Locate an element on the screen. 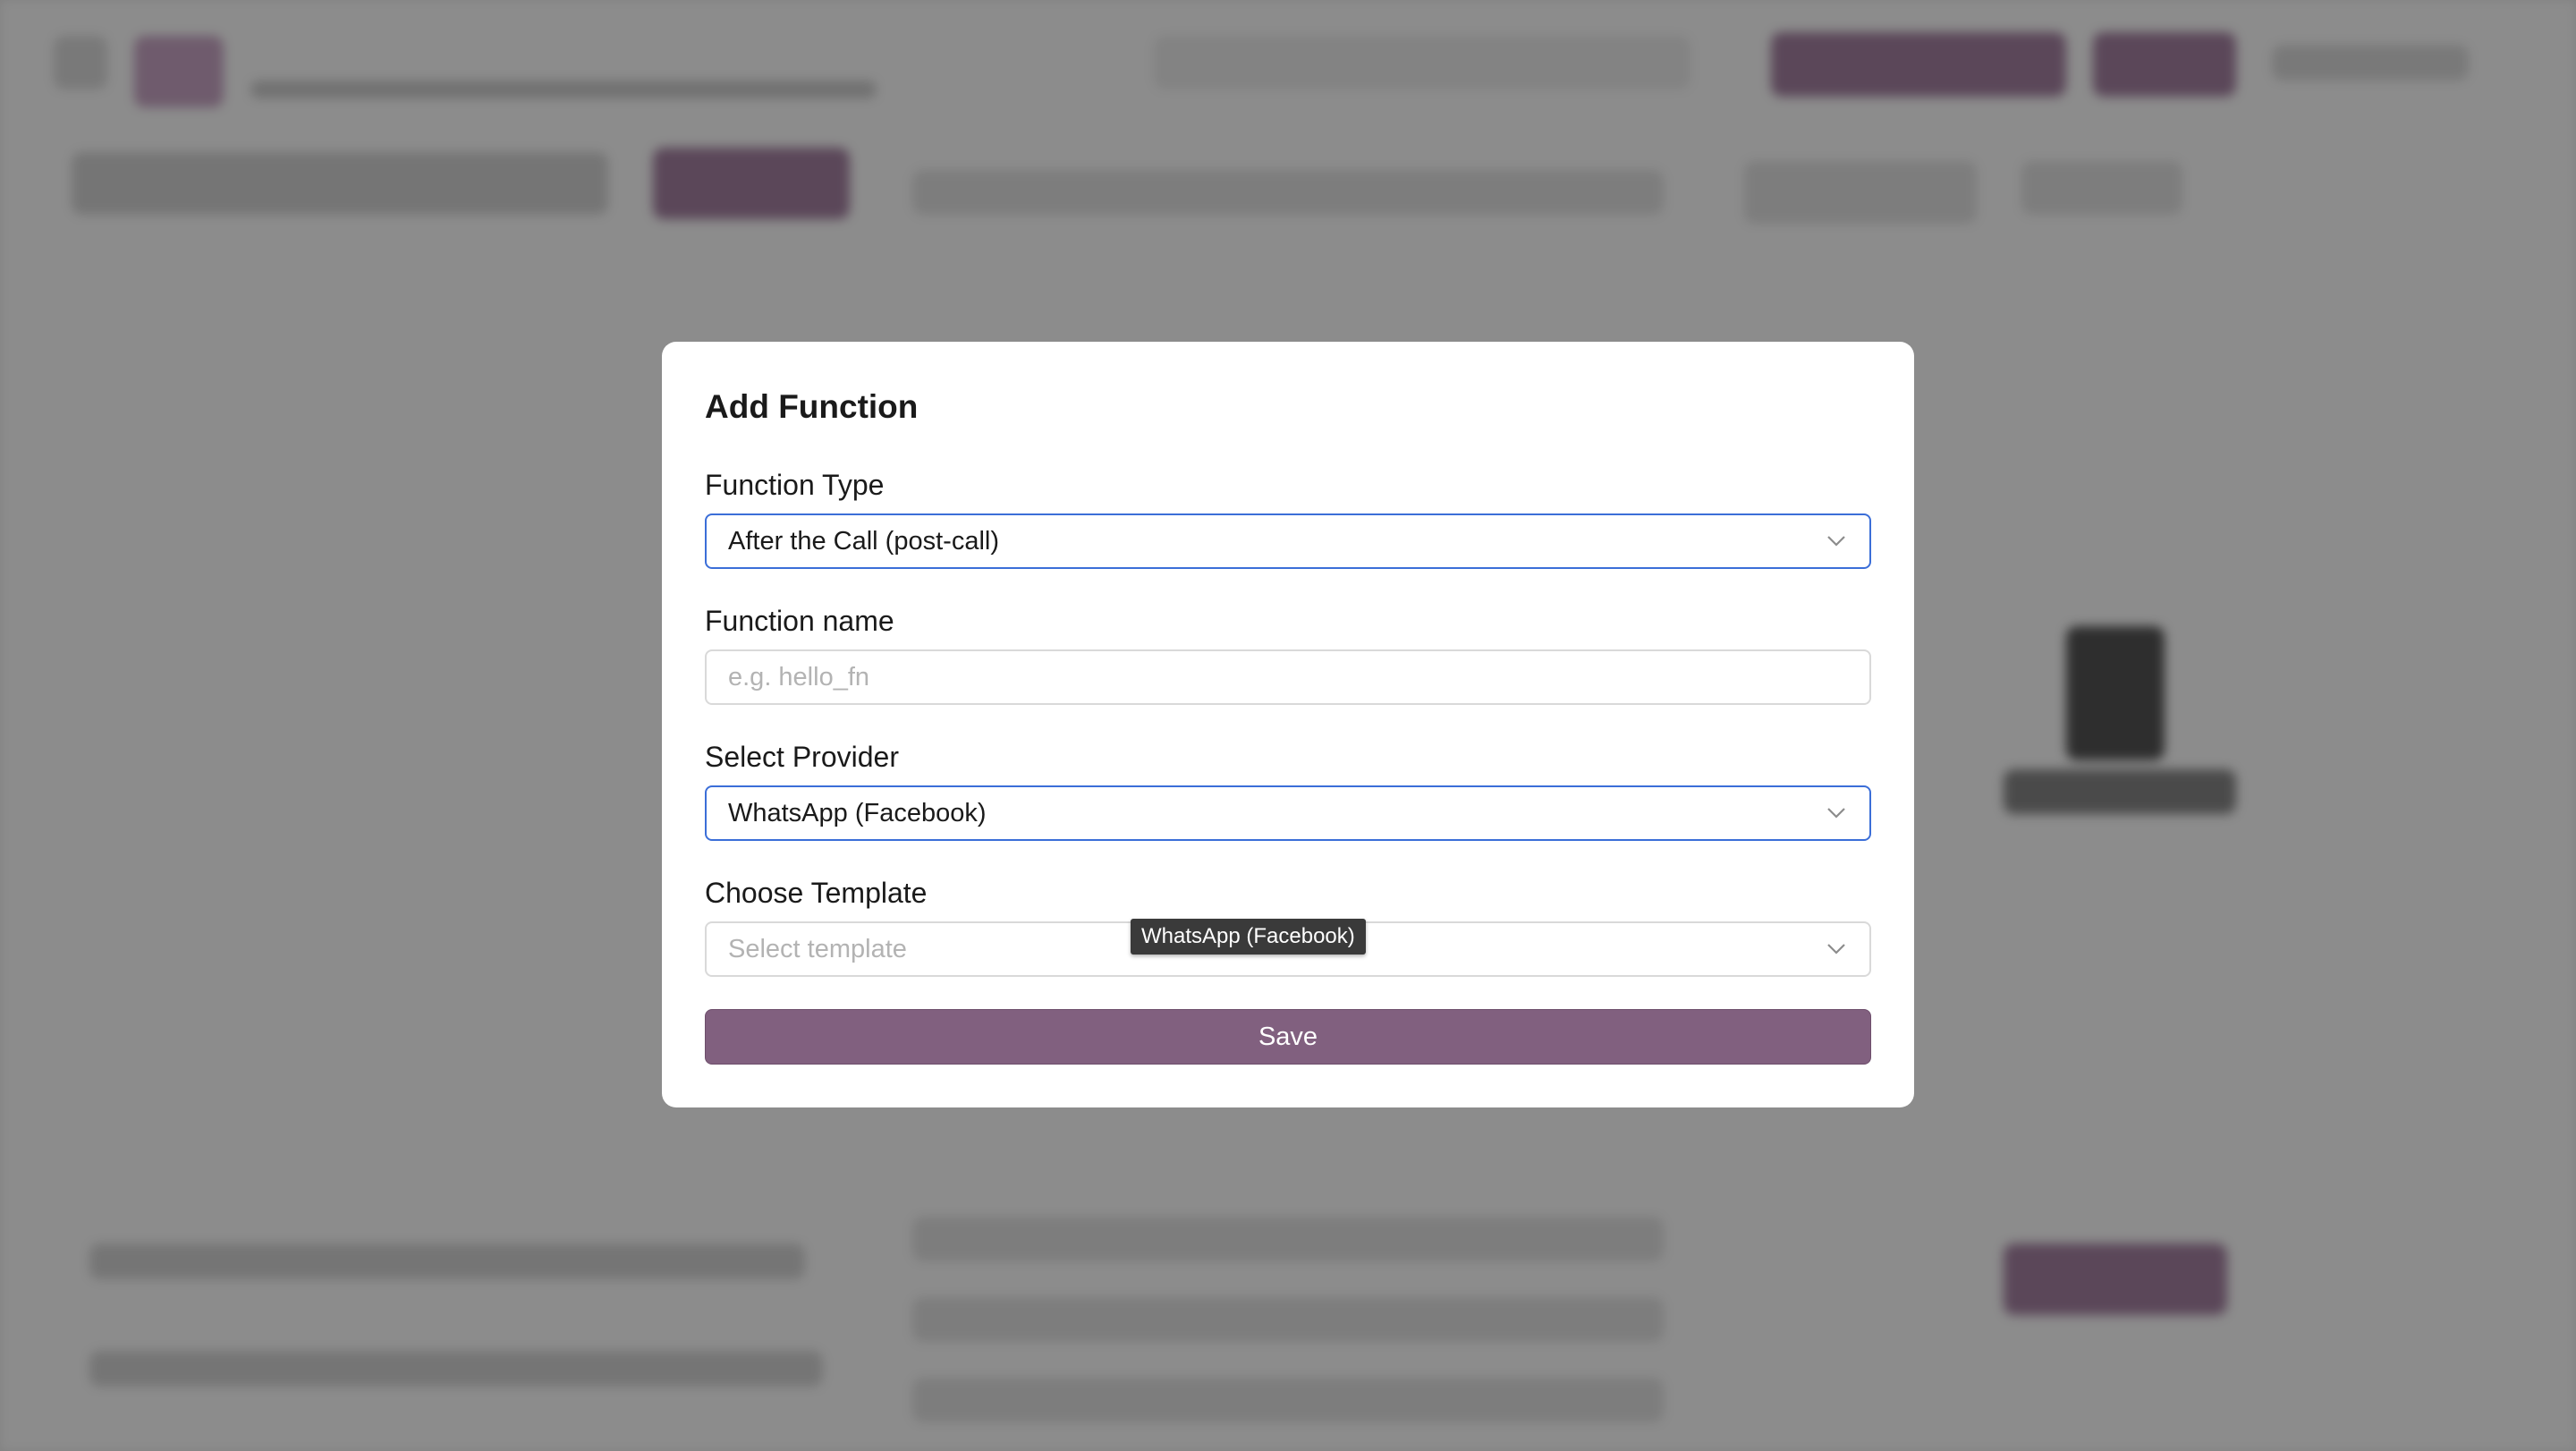 The height and width of the screenshot is (1451, 2576). function-type-select: After the Call (post-call) is located at coordinates (1288, 541).